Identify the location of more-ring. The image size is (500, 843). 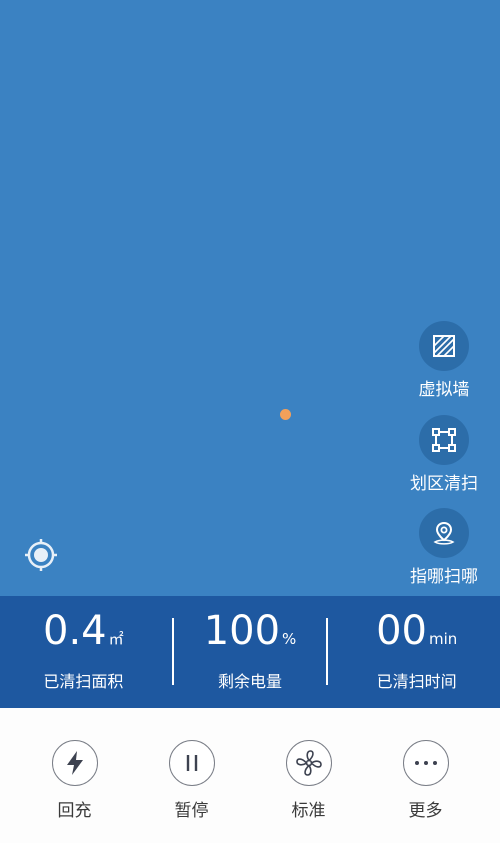
(425, 763).